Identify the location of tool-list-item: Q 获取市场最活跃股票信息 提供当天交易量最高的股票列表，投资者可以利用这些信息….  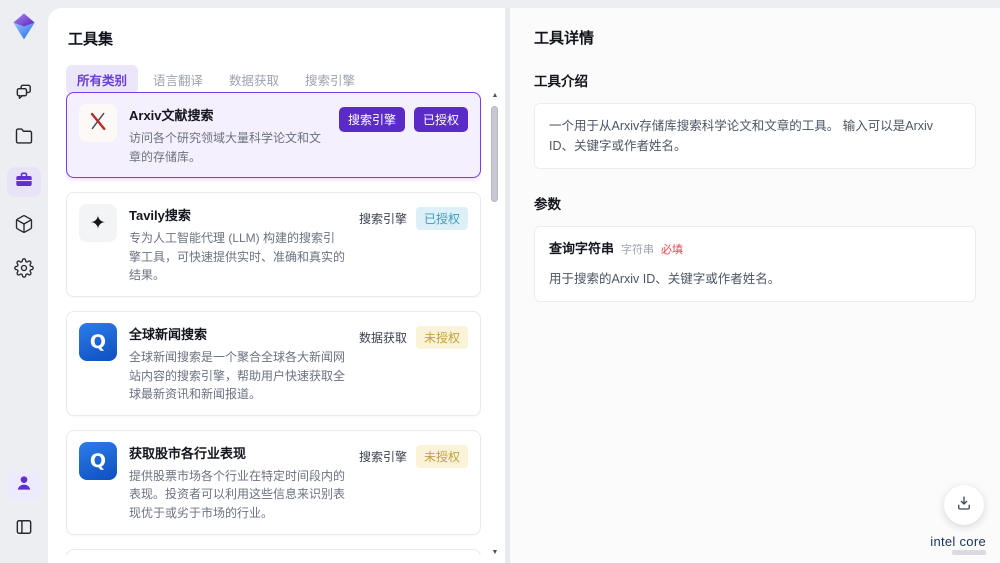
(273, 551).